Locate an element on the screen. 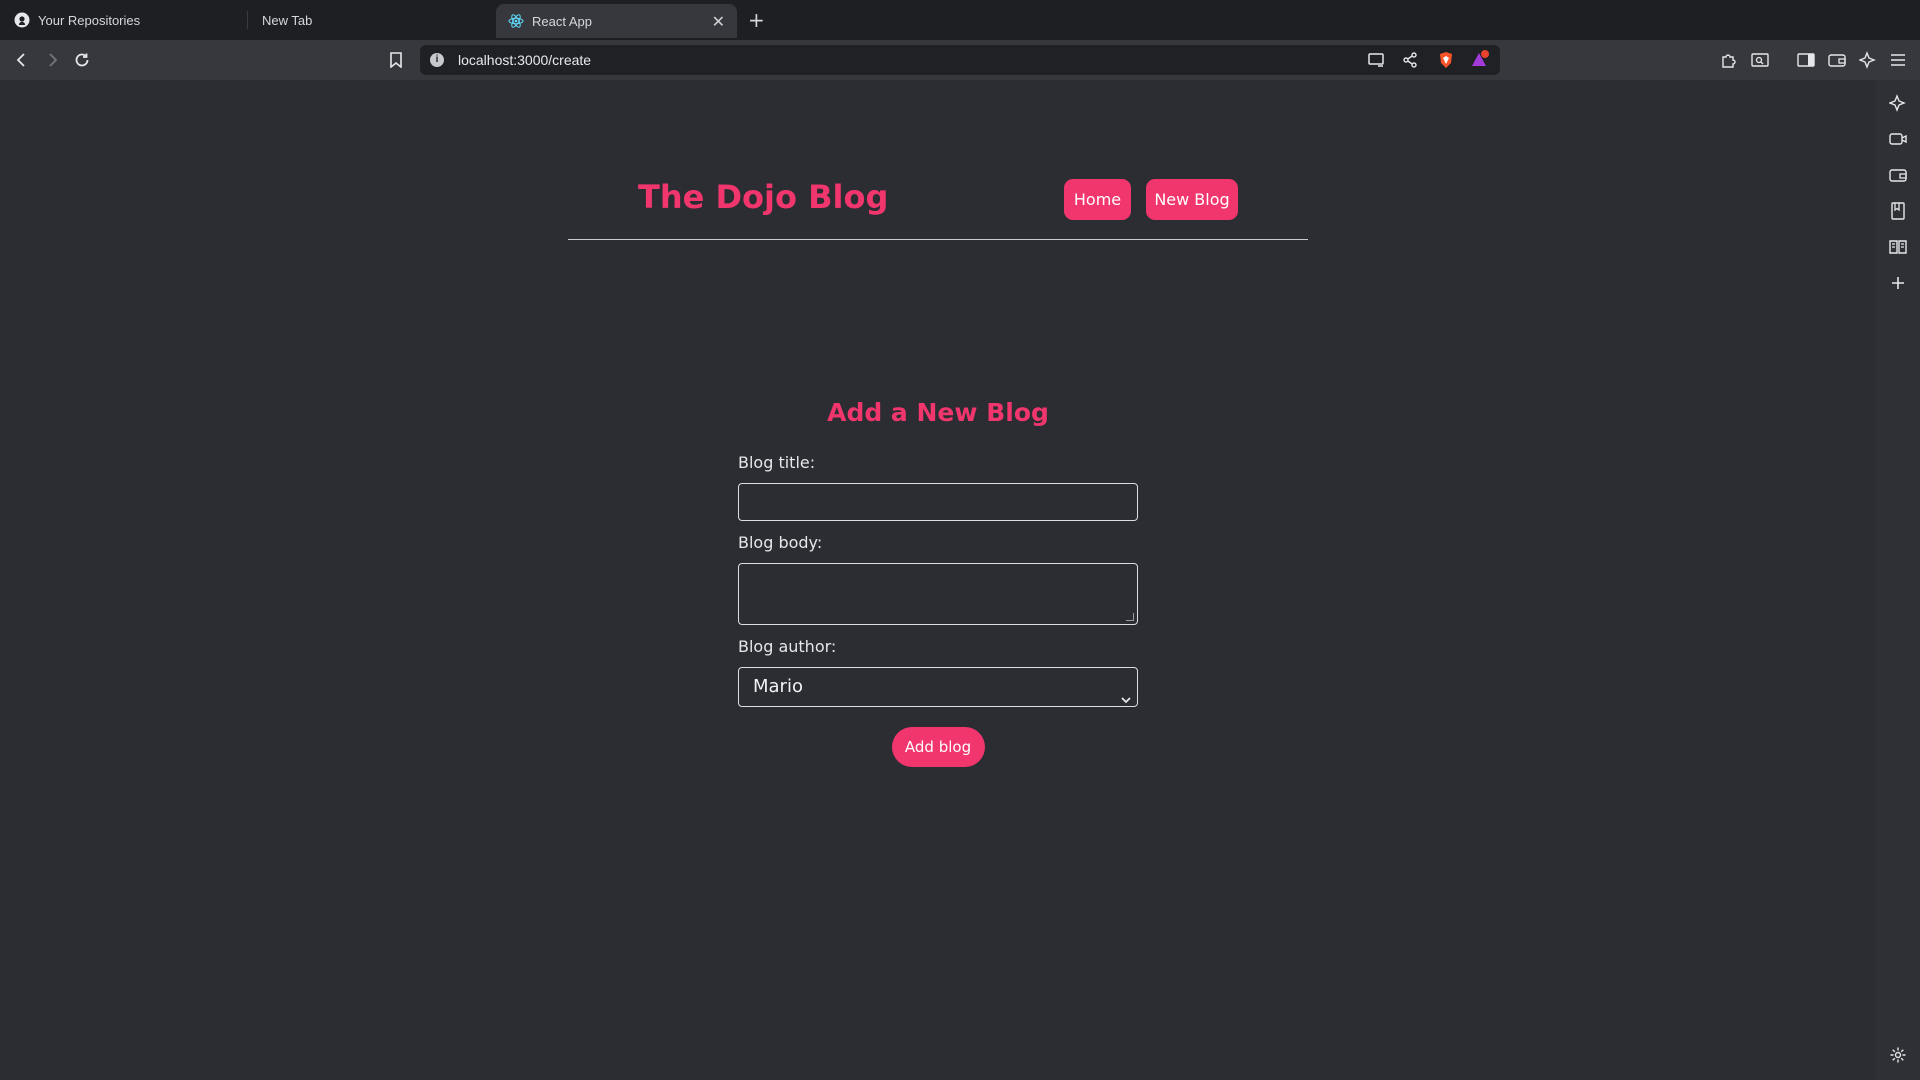  blog-title-label: Blog title: is located at coordinates (777, 462).